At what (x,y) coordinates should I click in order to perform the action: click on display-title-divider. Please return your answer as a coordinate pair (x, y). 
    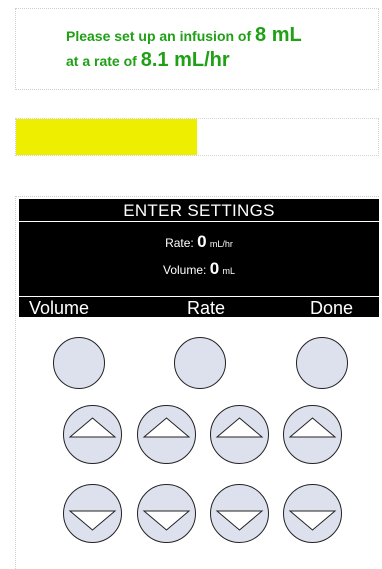
    Looking at the image, I should click on (199, 221).